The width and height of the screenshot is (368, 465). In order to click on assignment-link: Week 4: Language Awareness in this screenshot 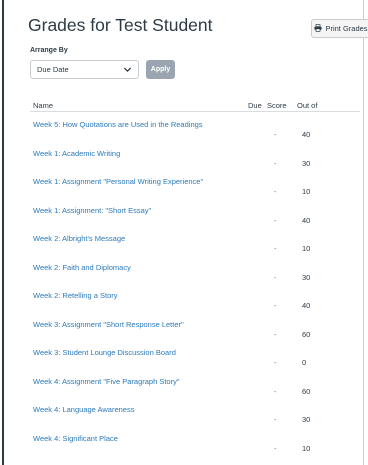, I will do `click(83, 409)`.